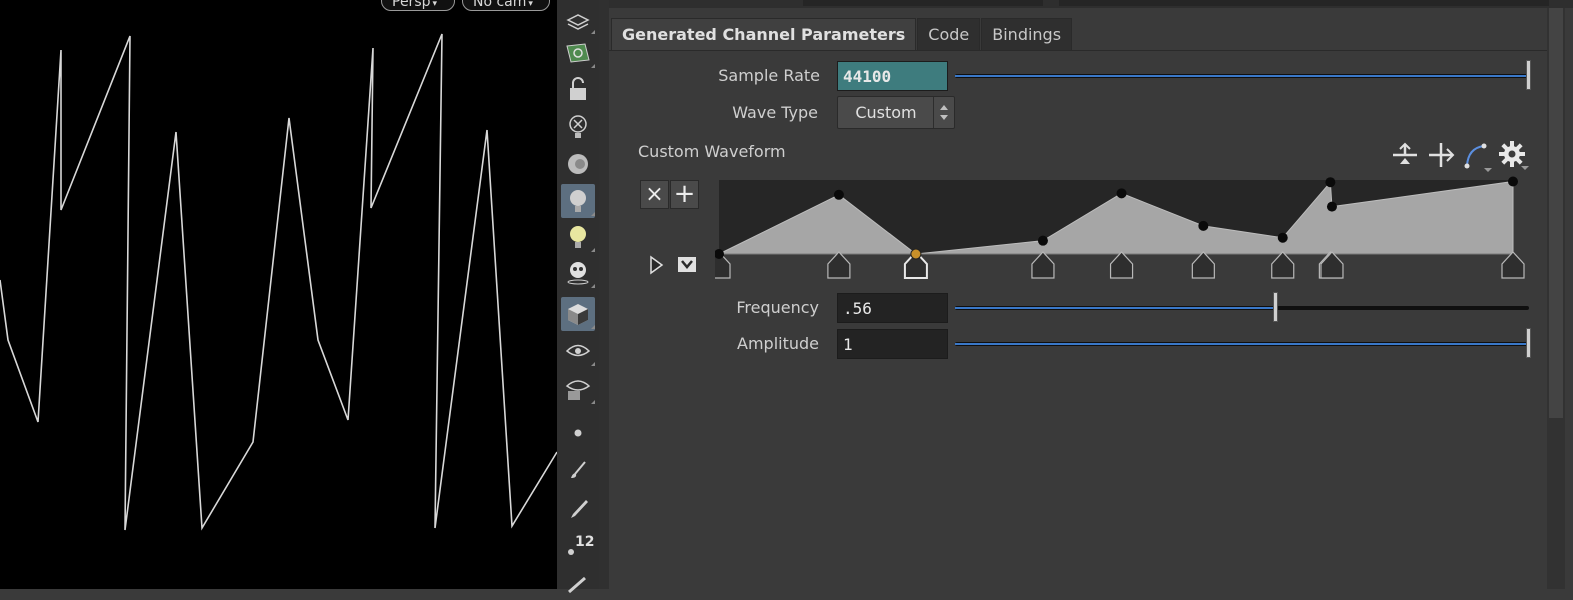 This screenshot has height=600, width=1573. I want to click on scrollbar-thumb, so click(1556, 213).